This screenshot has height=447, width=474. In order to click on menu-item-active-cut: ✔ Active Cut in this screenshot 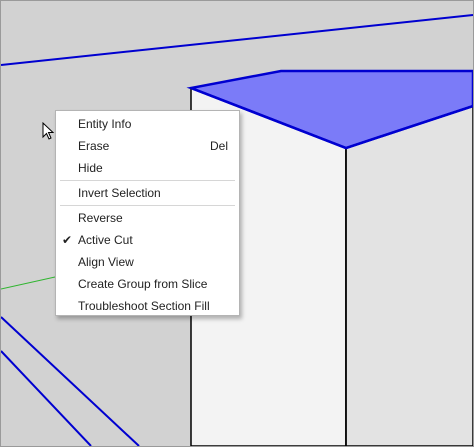, I will do `click(147, 240)`.